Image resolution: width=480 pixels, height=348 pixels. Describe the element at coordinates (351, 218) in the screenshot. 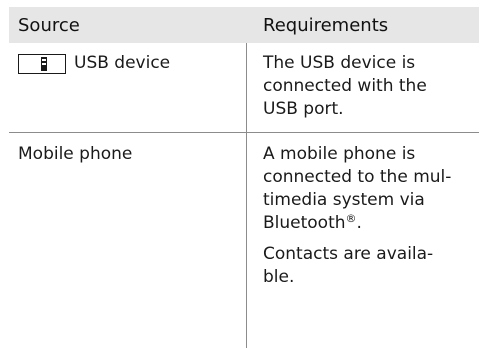

I see `registered-mark: ®` at that location.